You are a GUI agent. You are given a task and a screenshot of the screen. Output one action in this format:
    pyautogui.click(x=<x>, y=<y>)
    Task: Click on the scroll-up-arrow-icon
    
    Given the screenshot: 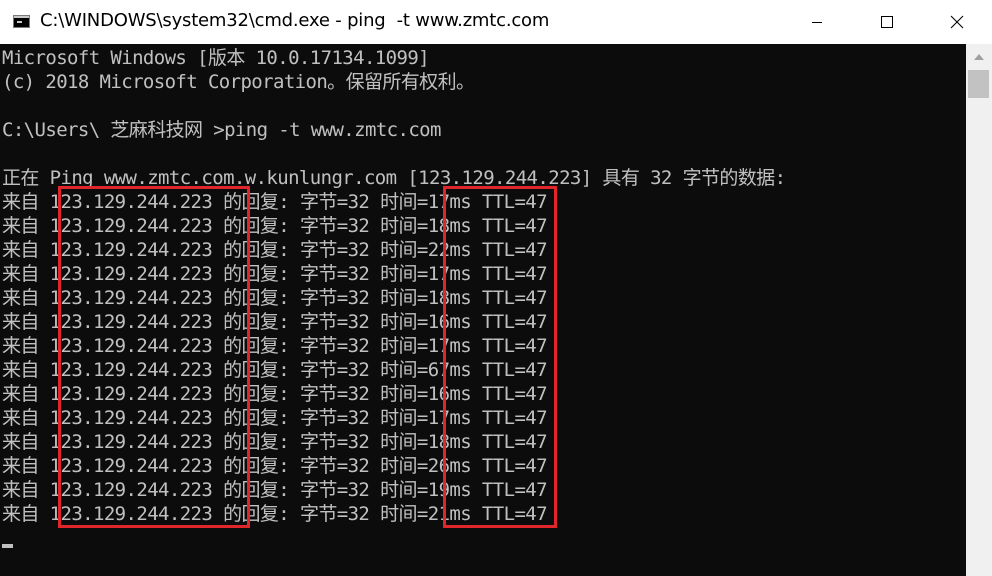 What is the action you would take?
    pyautogui.click(x=979, y=57)
    